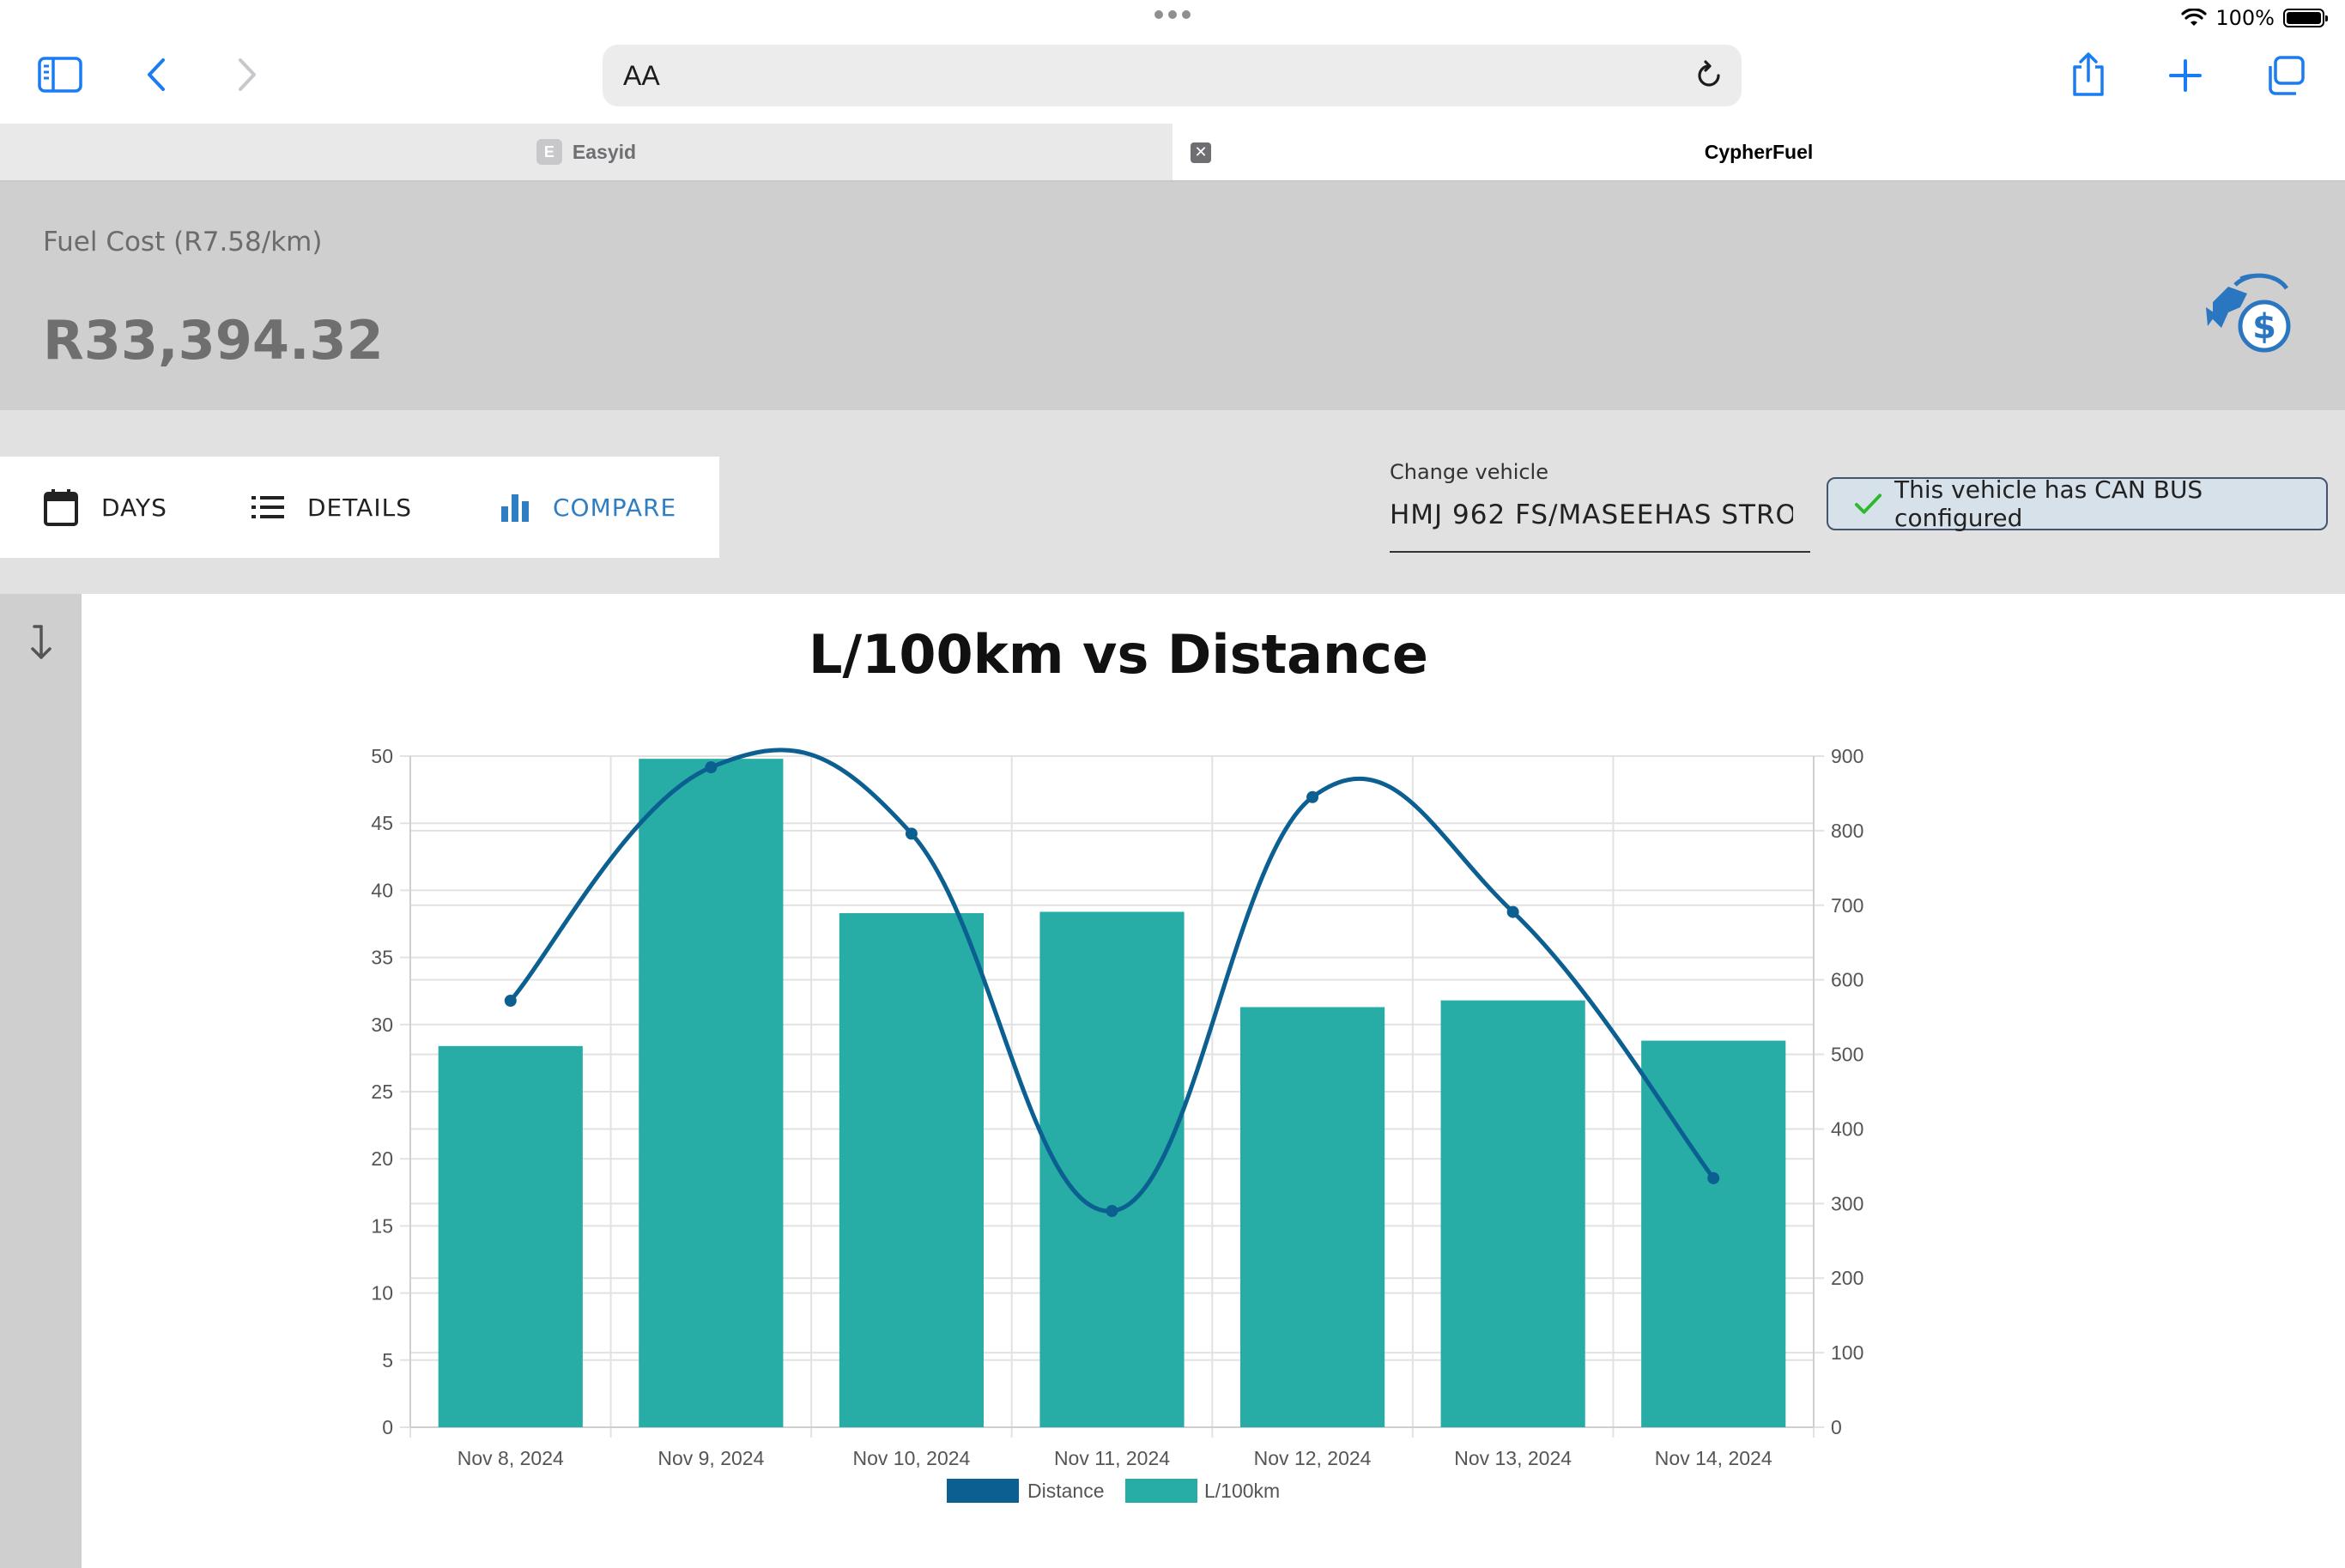 The height and width of the screenshot is (1568, 2345). I want to click on easyid-favicon-icon: E, so click(549, 152).